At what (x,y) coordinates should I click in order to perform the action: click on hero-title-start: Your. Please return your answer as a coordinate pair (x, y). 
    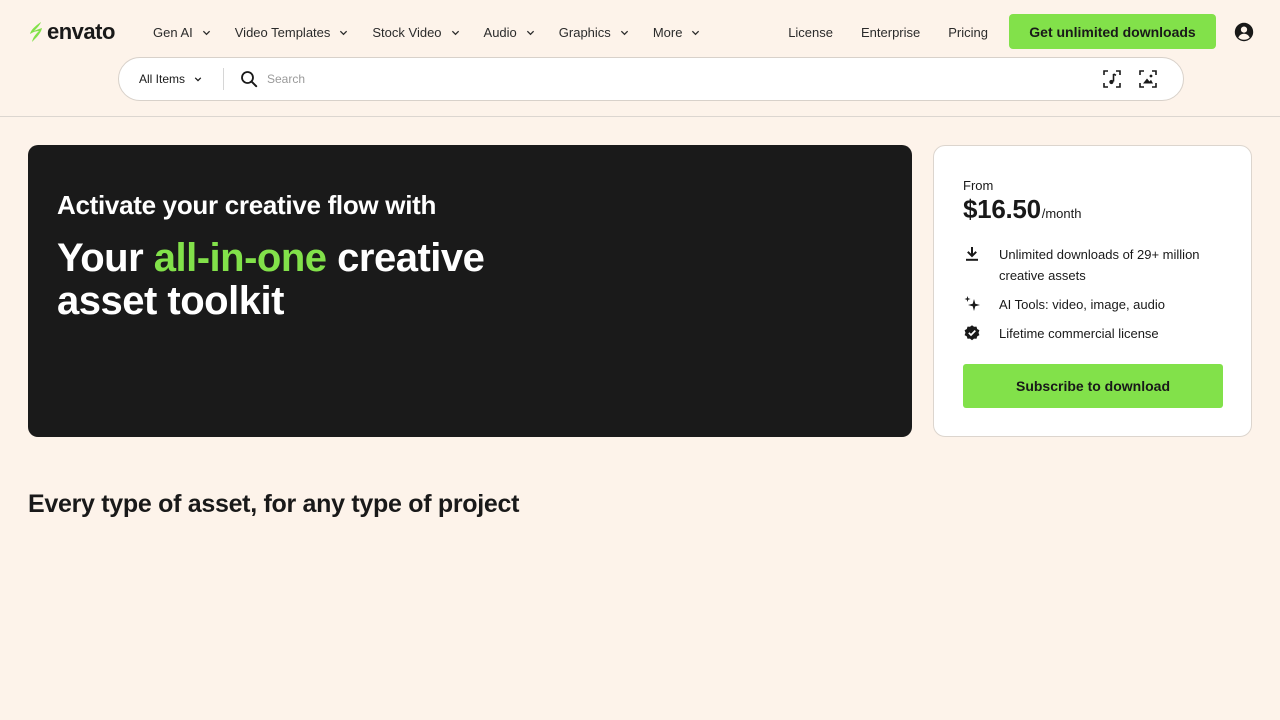
    Looking at the image, I should click on (105, 258).